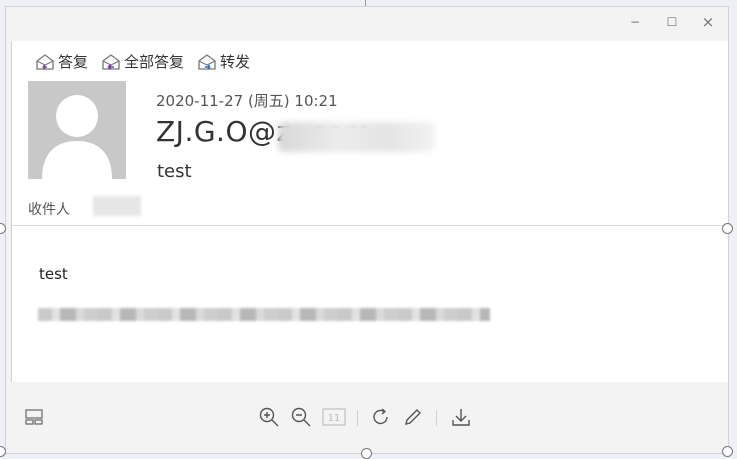  Describe the element at coordinates (174, 171) in the screenshot. I see `email-subject: test` at that location.